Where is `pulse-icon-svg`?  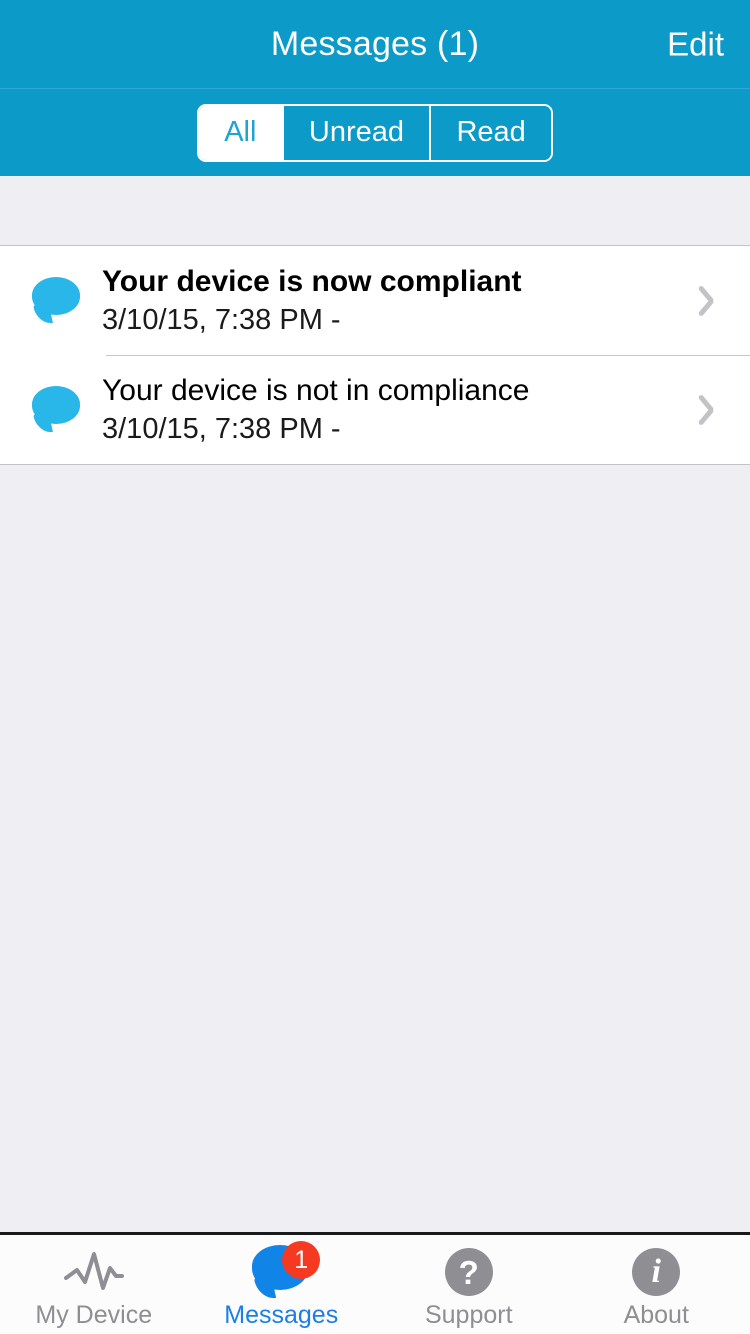 pulse-icon-svg is located at coordinates (93, 1271).